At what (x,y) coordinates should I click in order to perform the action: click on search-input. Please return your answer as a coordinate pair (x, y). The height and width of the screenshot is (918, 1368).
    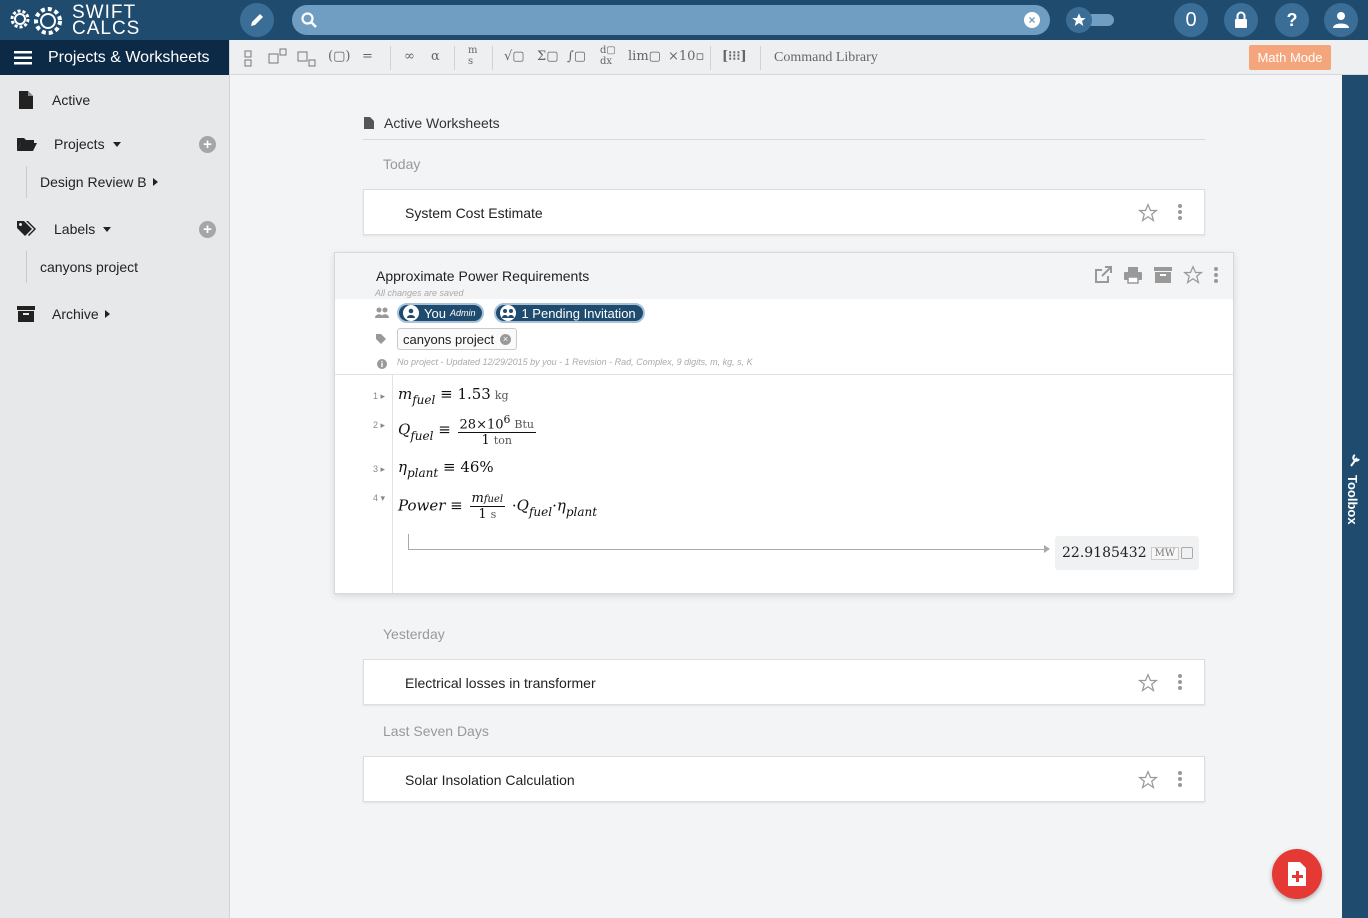
    Looking at the image, I should click on (671, 20).